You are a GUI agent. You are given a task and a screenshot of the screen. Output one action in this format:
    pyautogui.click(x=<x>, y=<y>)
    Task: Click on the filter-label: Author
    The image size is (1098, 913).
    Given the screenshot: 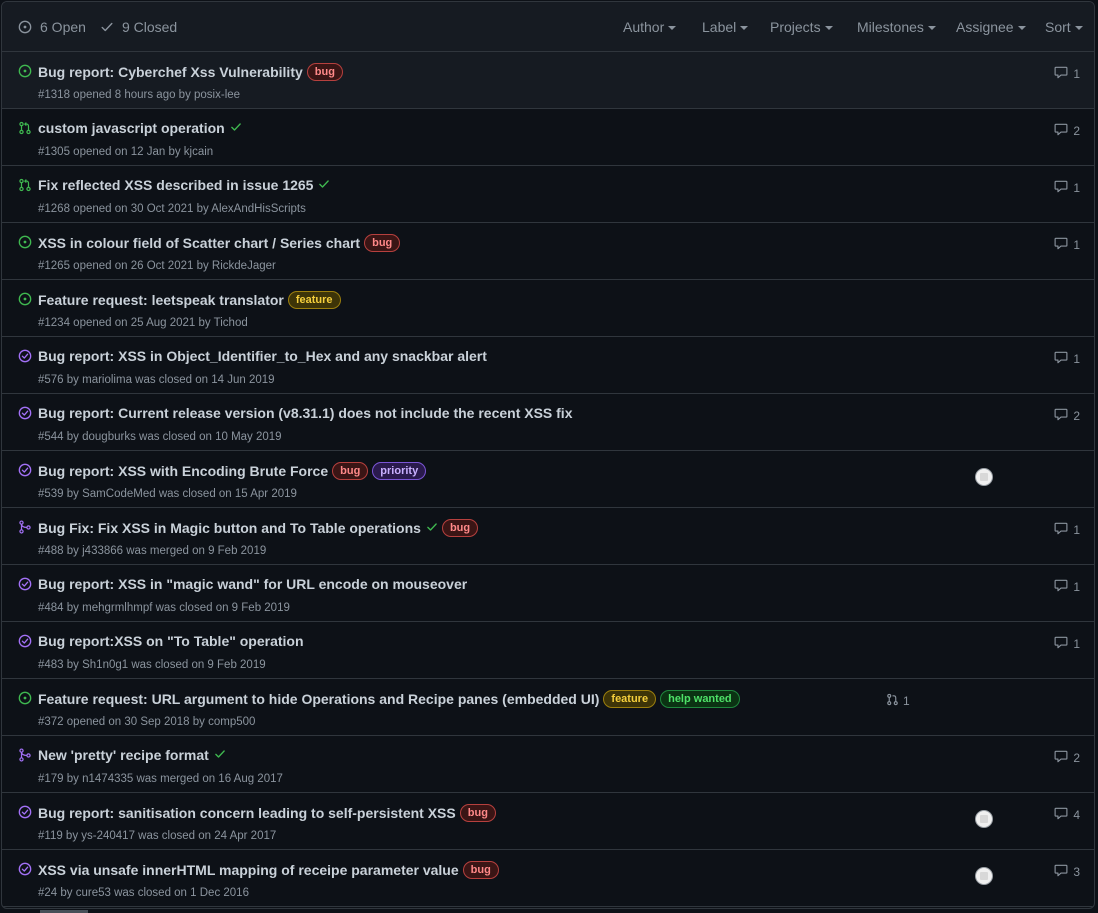 What is the action you would take?
    pyautogui.click(x=644, y=27)
    